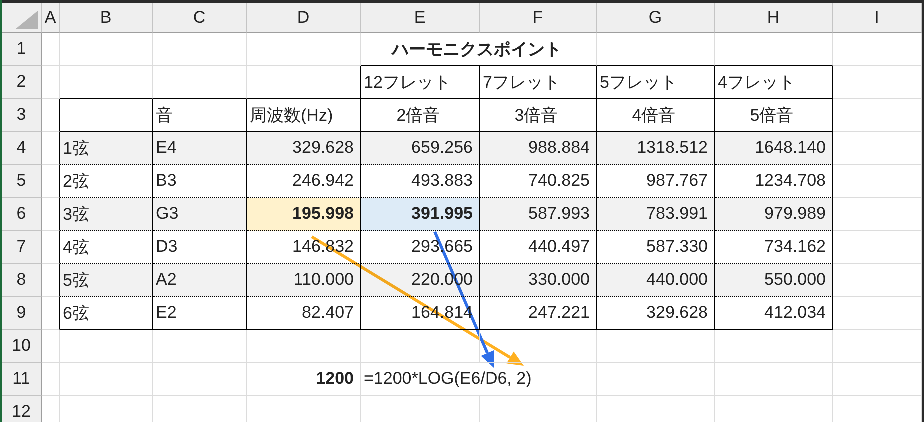  I want to click on row-header: 9, so click(22, 313).